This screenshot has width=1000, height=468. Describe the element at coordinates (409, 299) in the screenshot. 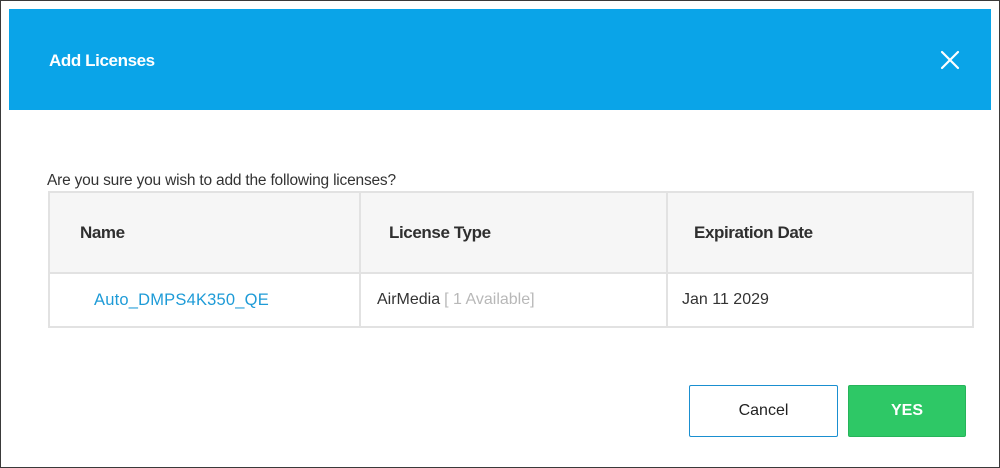

I see `license-type-value: AirMedia` at that location.